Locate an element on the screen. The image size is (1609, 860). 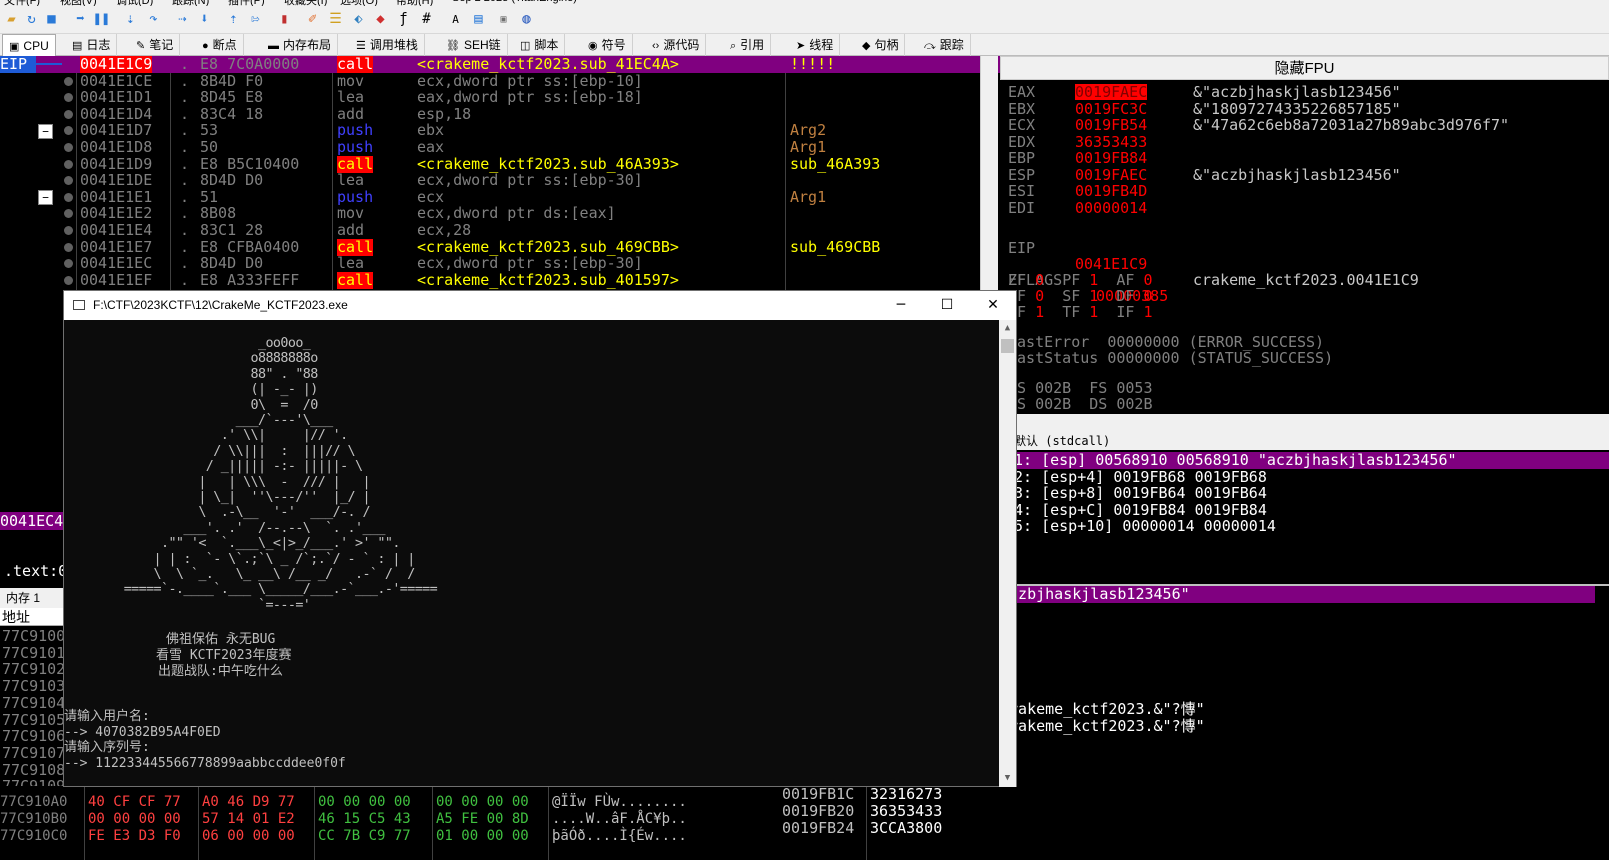
scylla-icon: ▮ is located at coordinates (284, 19).